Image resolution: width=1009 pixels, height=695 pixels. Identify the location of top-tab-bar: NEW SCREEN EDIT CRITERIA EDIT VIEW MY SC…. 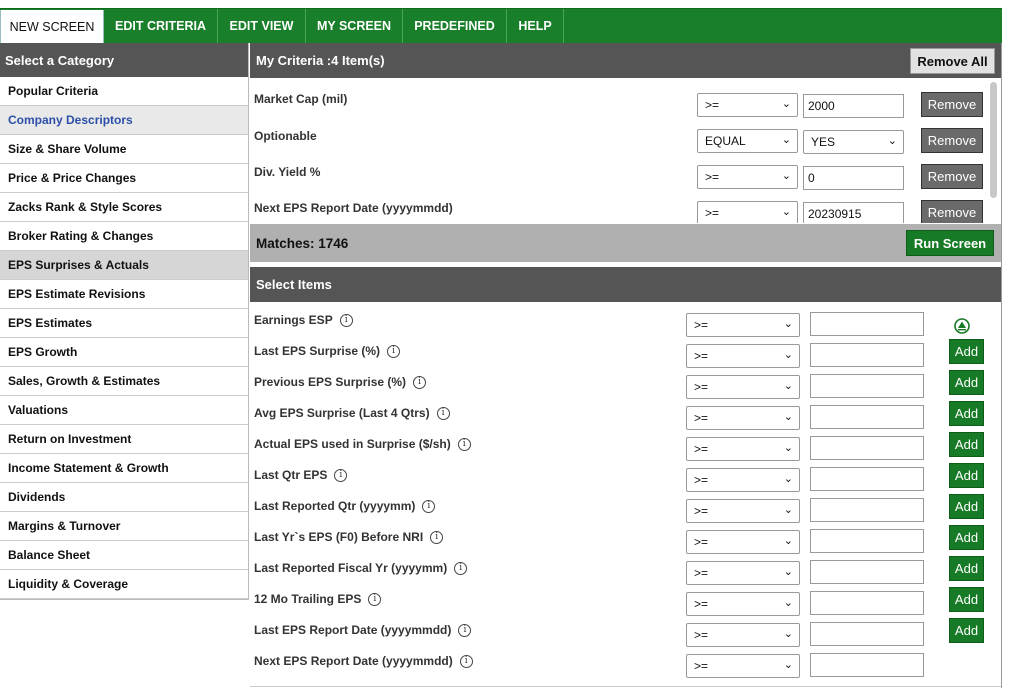
(501, 26).